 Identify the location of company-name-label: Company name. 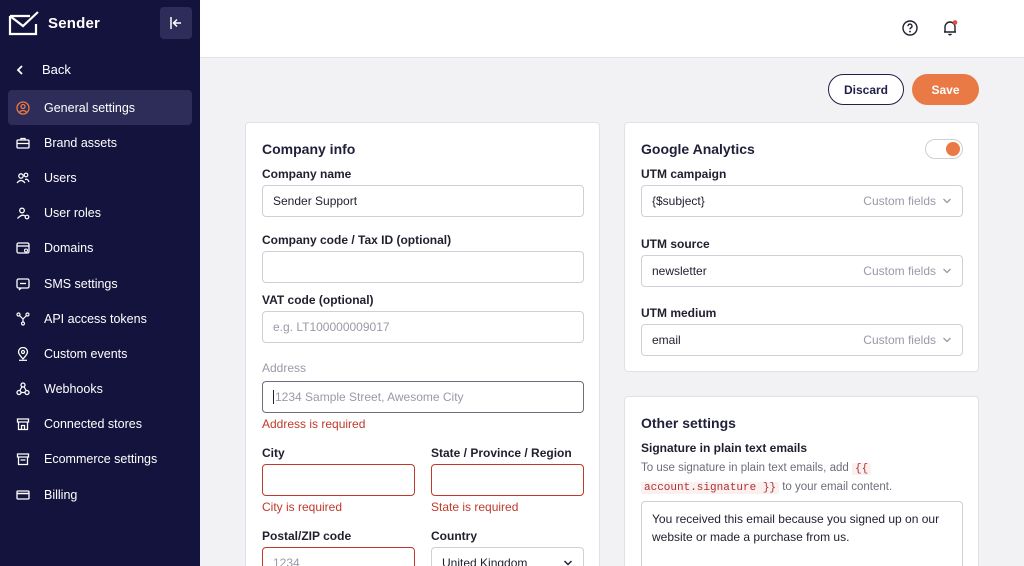
(307, 174).